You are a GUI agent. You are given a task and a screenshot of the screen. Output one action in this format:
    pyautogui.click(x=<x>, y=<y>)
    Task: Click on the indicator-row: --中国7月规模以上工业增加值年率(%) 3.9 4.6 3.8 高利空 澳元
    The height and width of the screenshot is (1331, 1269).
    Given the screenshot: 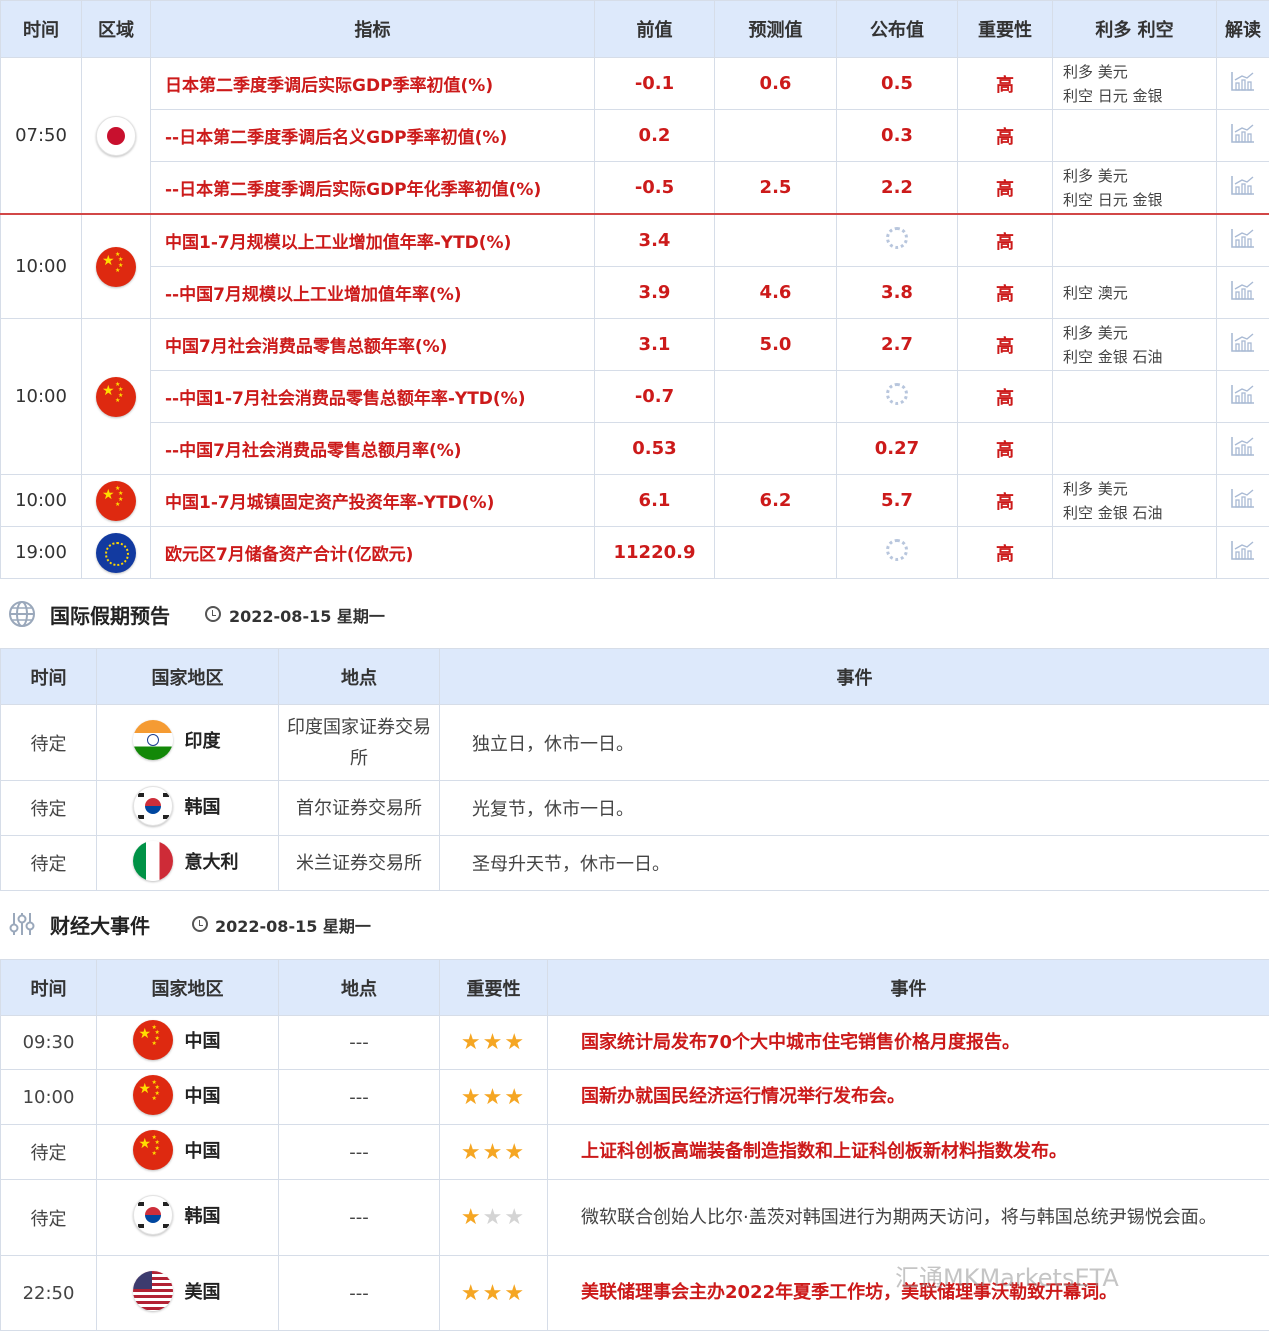 What is the action you would take?
    pyautogui.click(x=635, y=292)
    